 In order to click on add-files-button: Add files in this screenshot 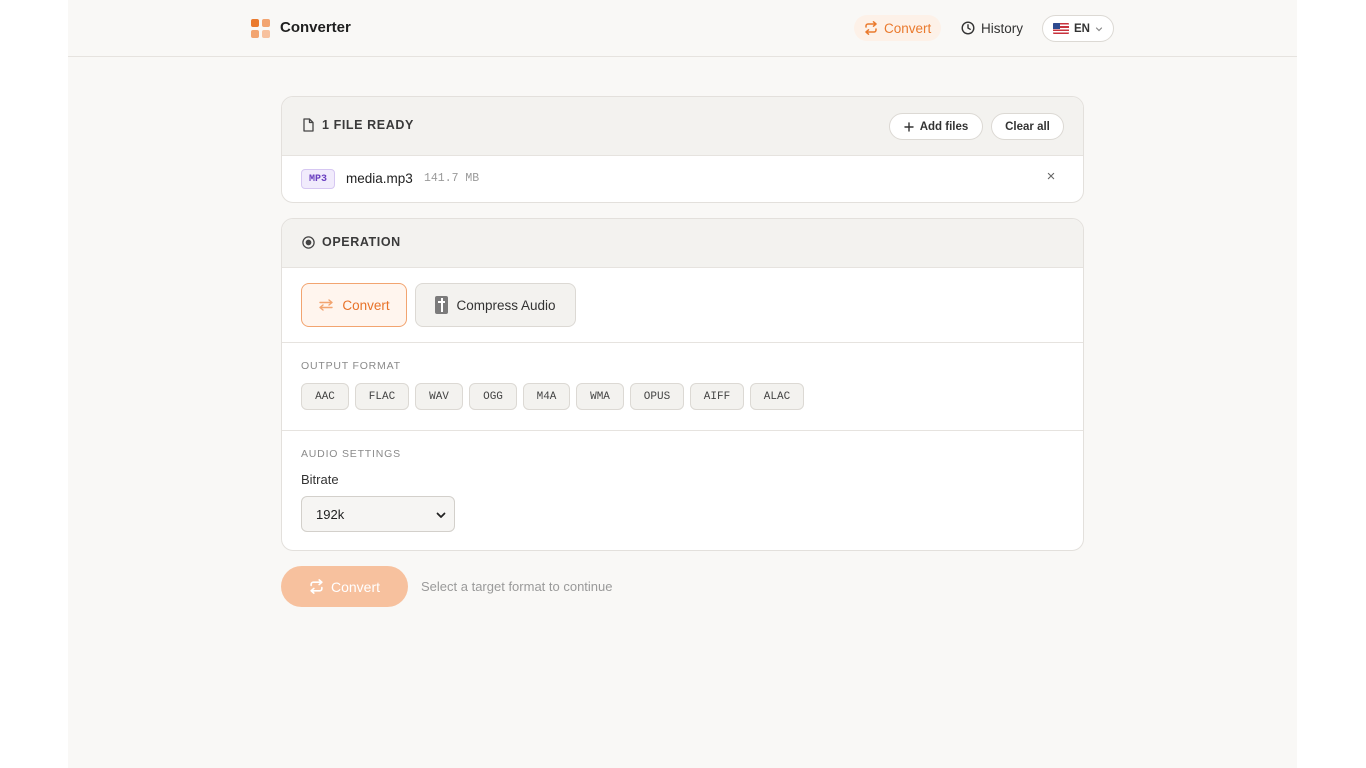, I will do `click(936, 126)`.